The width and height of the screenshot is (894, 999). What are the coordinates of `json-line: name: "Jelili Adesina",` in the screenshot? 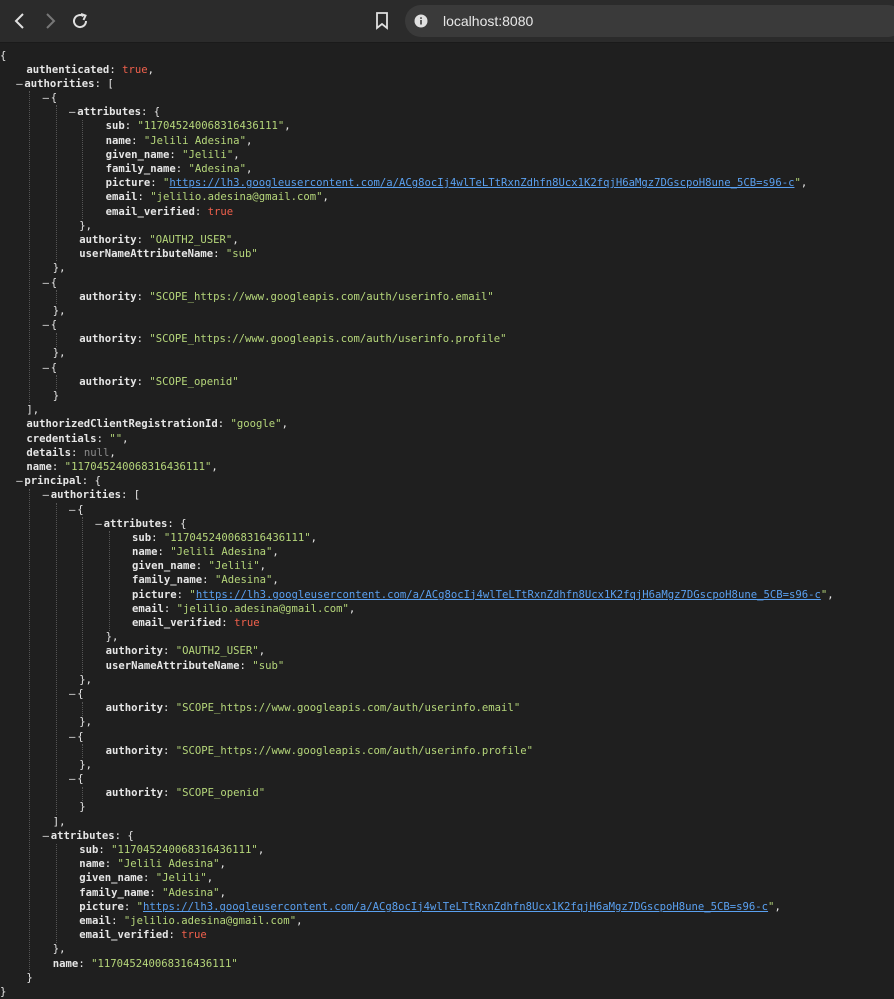 It's located at (447, 864).